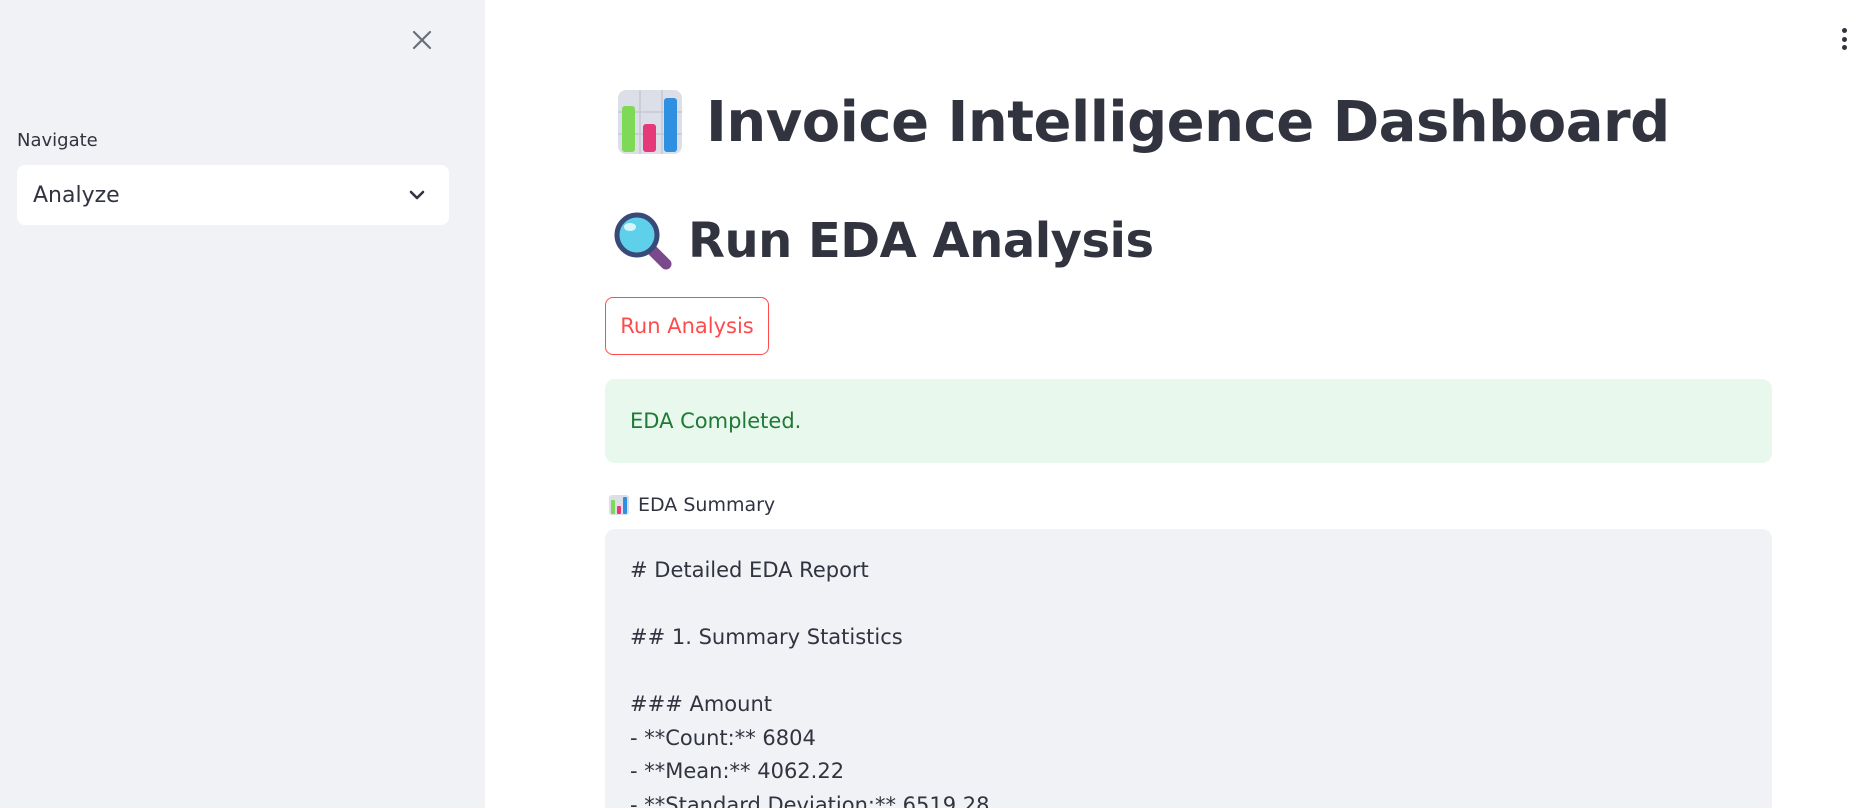  I want to click on section-title: Run EDA Analysis, so click(921, 241).